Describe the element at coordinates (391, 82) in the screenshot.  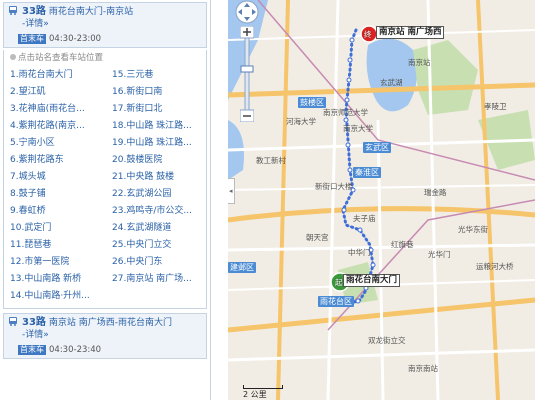
I see `place-xuanwu-lake: 玄武湖` at that location.